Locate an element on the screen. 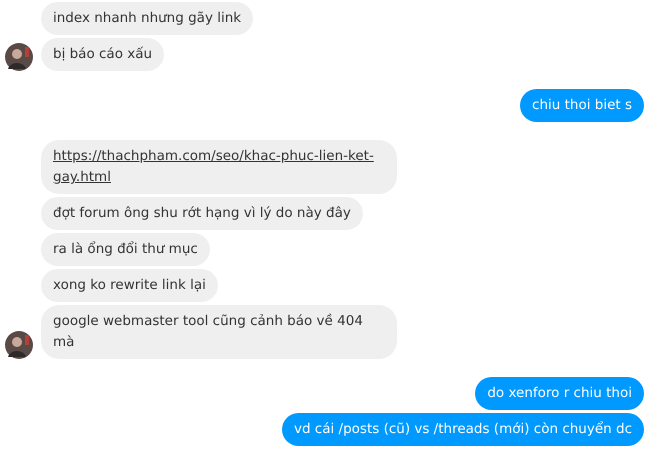 This screenshot has width=658, height=464. message-bubble: bị báo cáo xấu is located at coordinates (102, 54).